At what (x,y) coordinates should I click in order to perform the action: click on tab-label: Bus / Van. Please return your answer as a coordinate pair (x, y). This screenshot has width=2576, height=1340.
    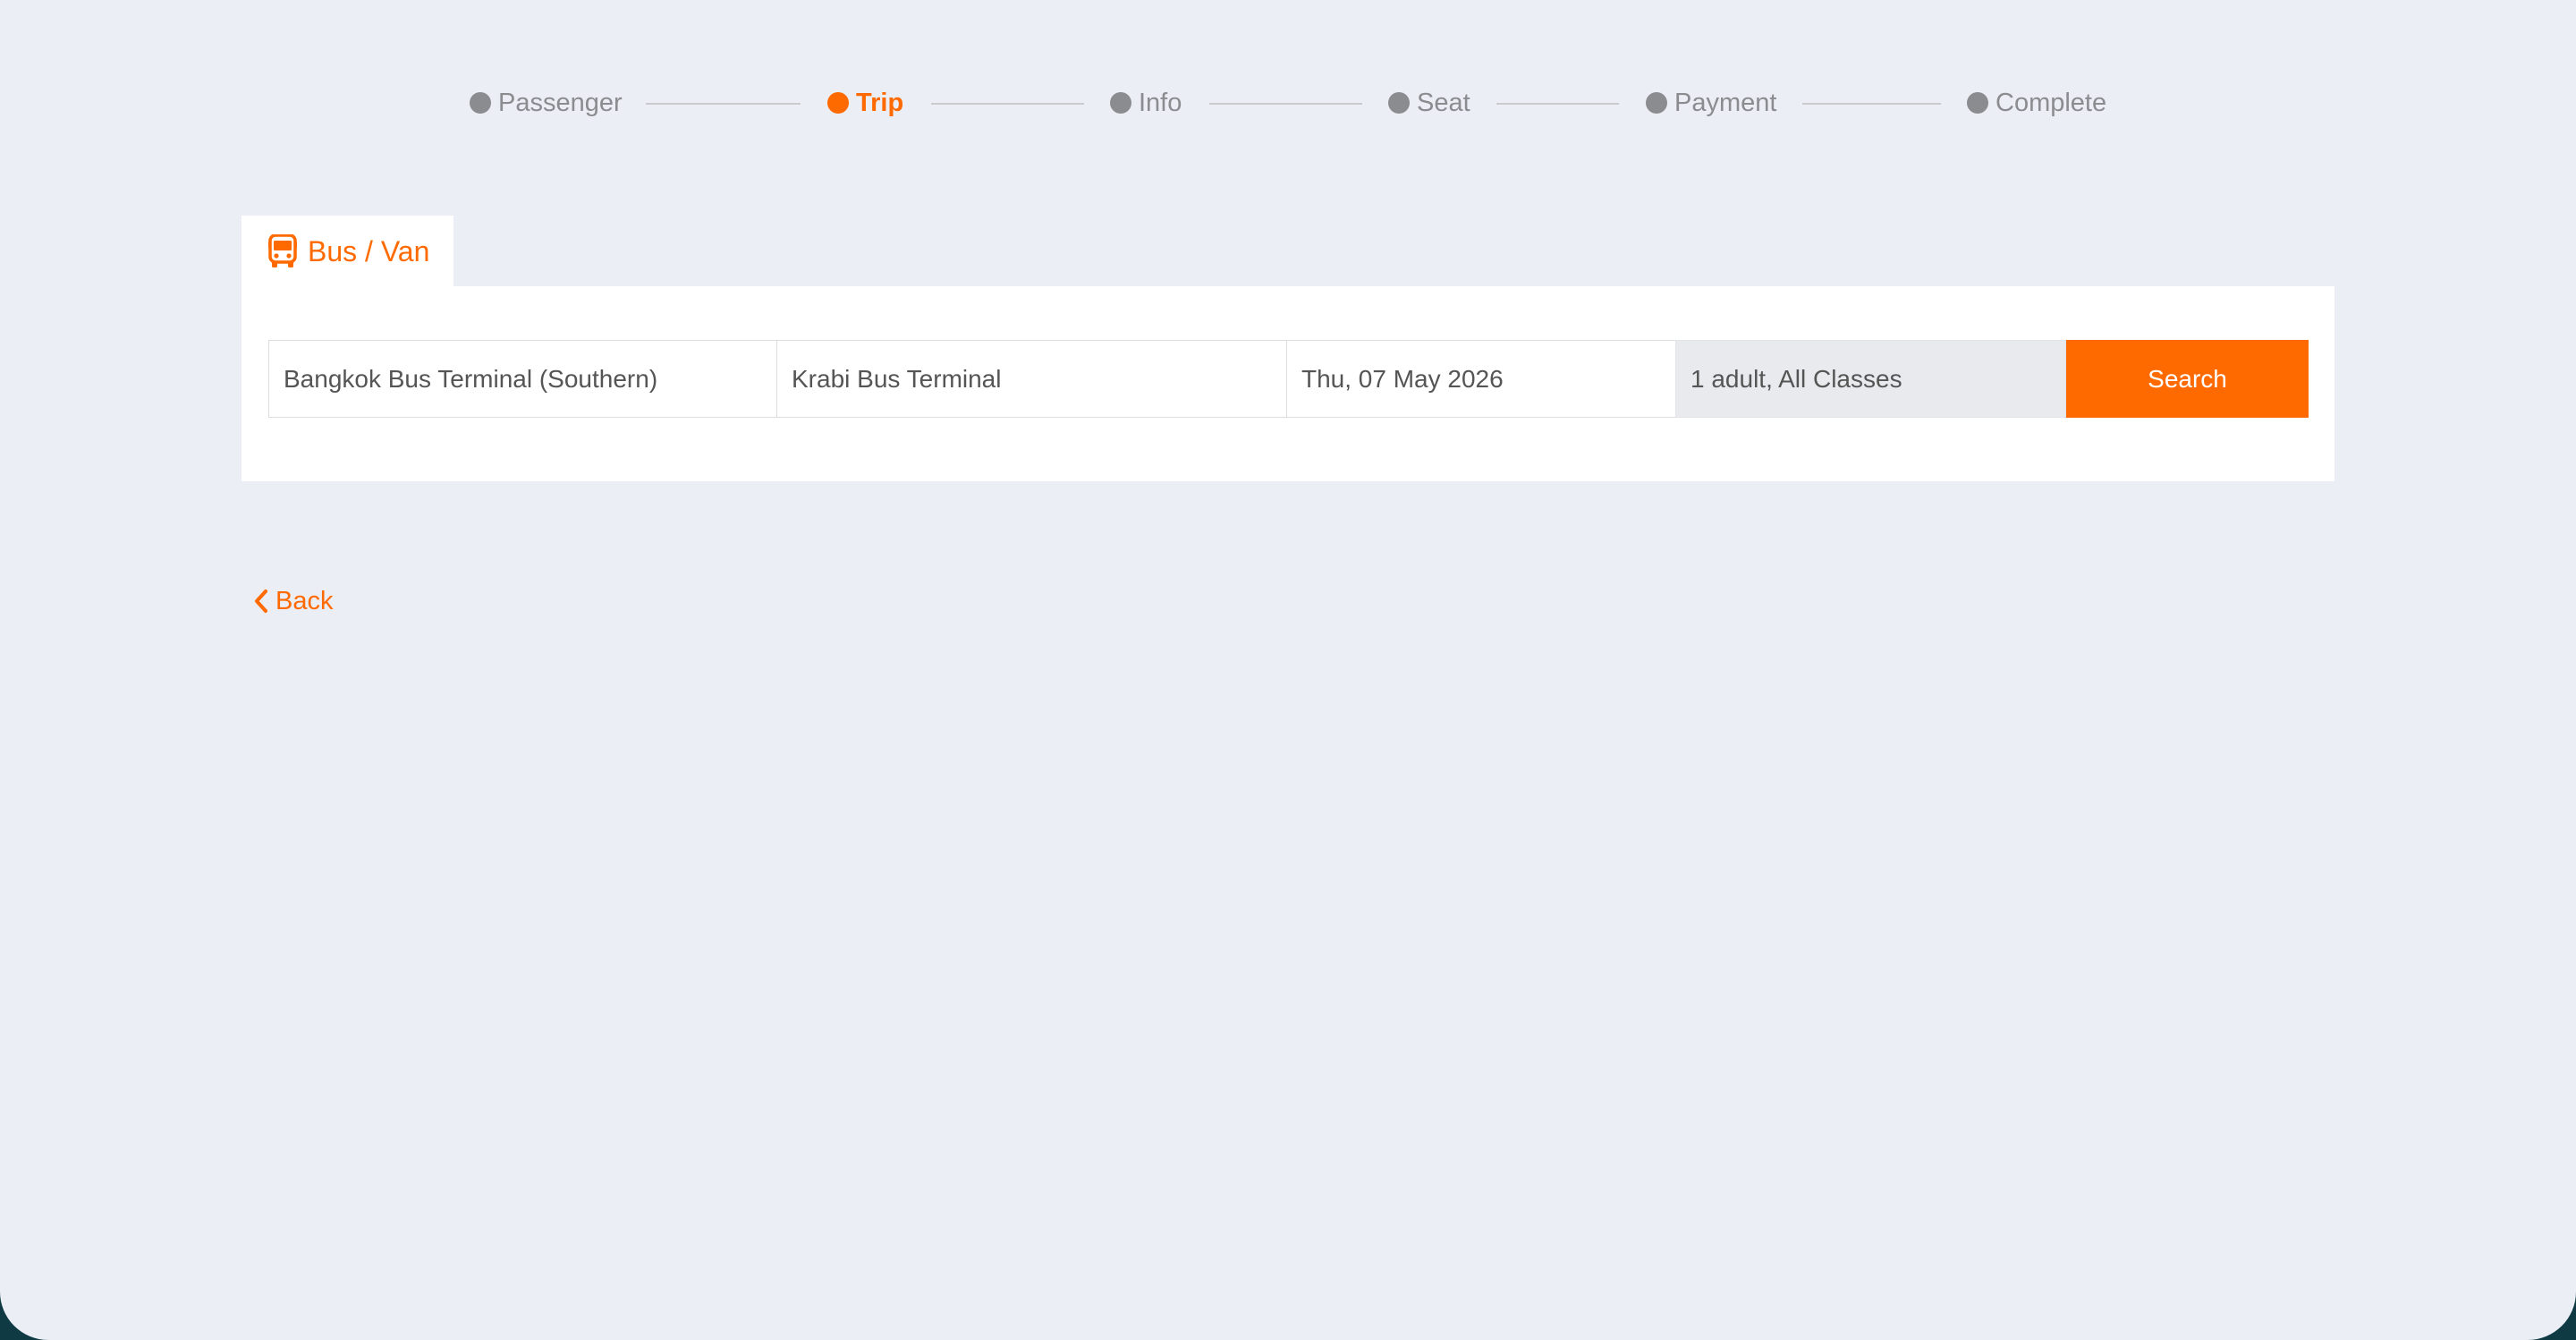
    Looking at the image, I should click on (369, 250).